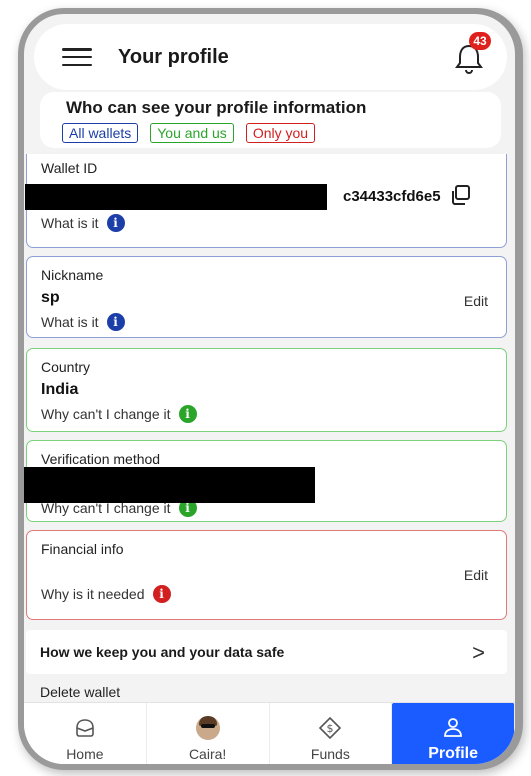 The height and width of the screenshot is (776, 531). Describe the element at coordinates (270, 57) in the screenshot. I see `top-app-bar: Your profile 43` at that location.